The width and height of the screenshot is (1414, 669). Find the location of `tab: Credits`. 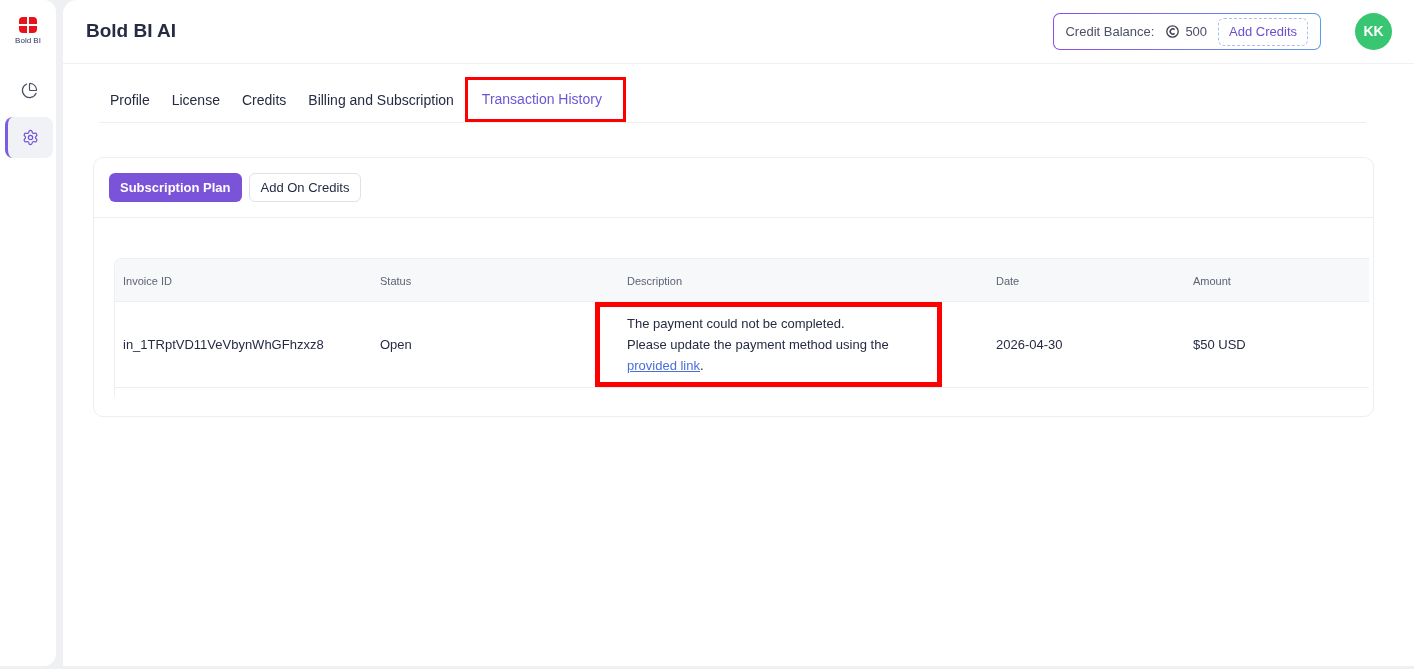

tab: Credits is located at coordinates (264, 100).